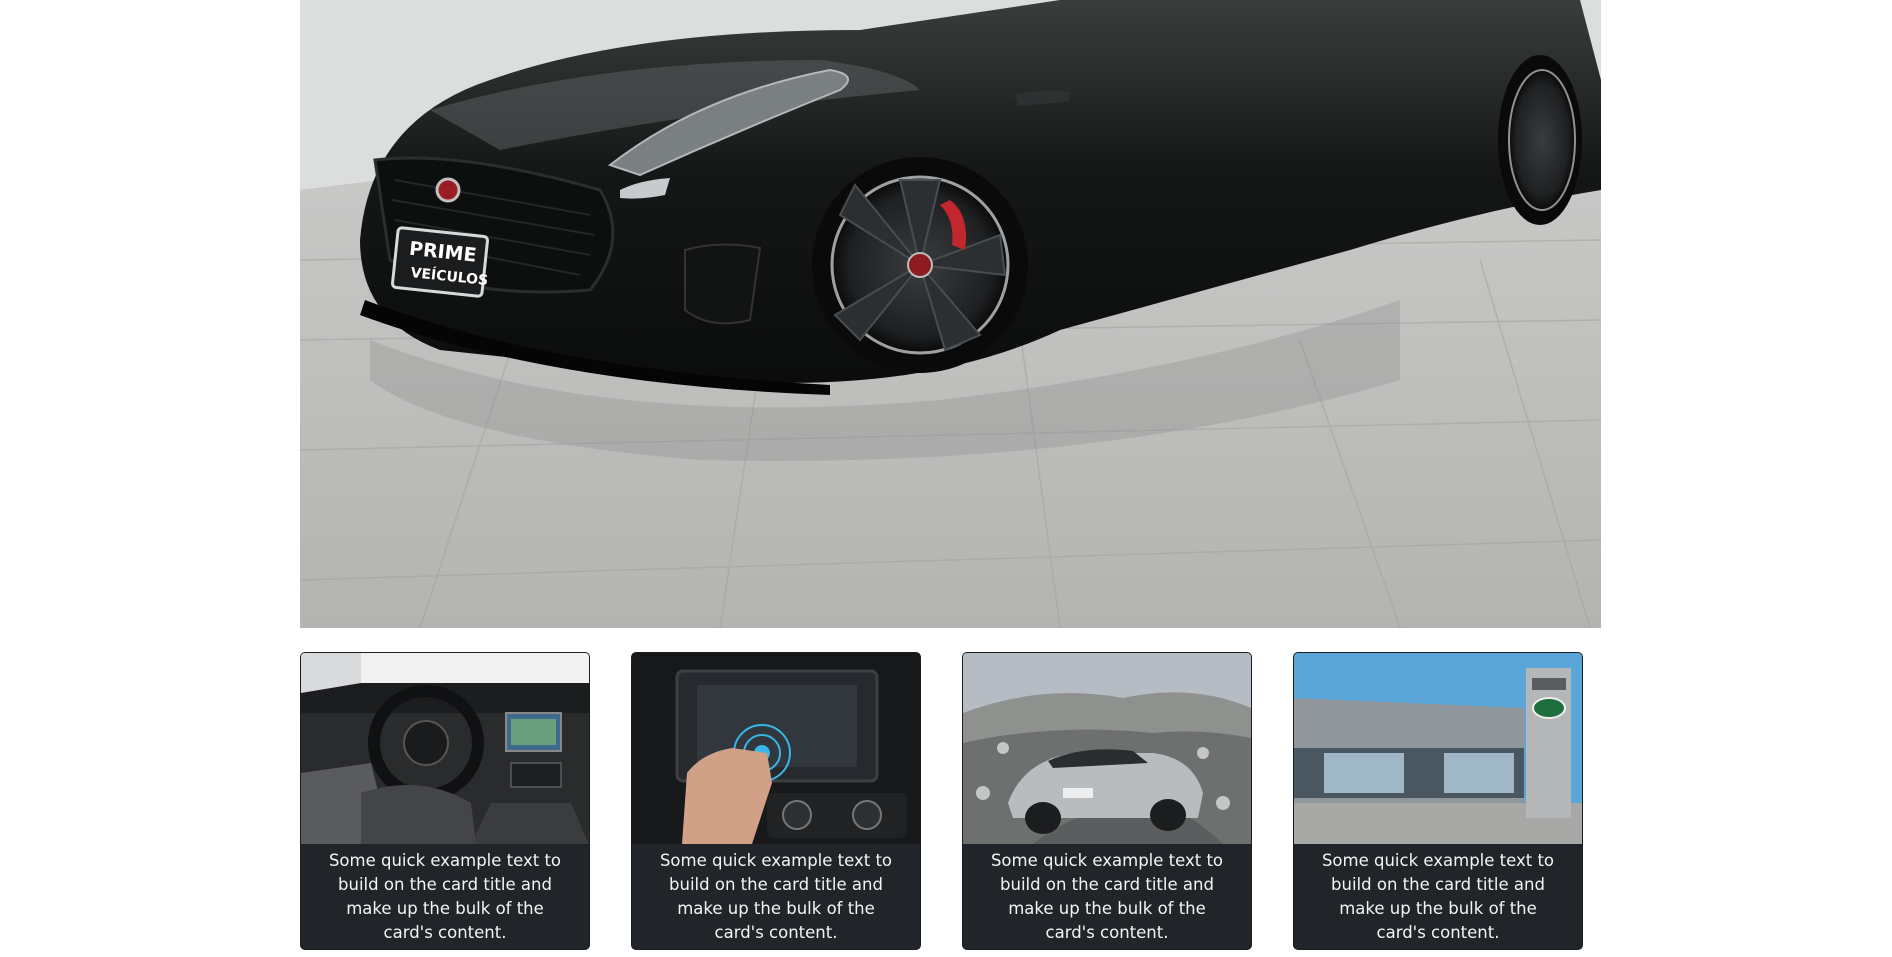 The image size is (1892, 957). I want to click on touchscreen-infotainment-image, so click(776, 748).